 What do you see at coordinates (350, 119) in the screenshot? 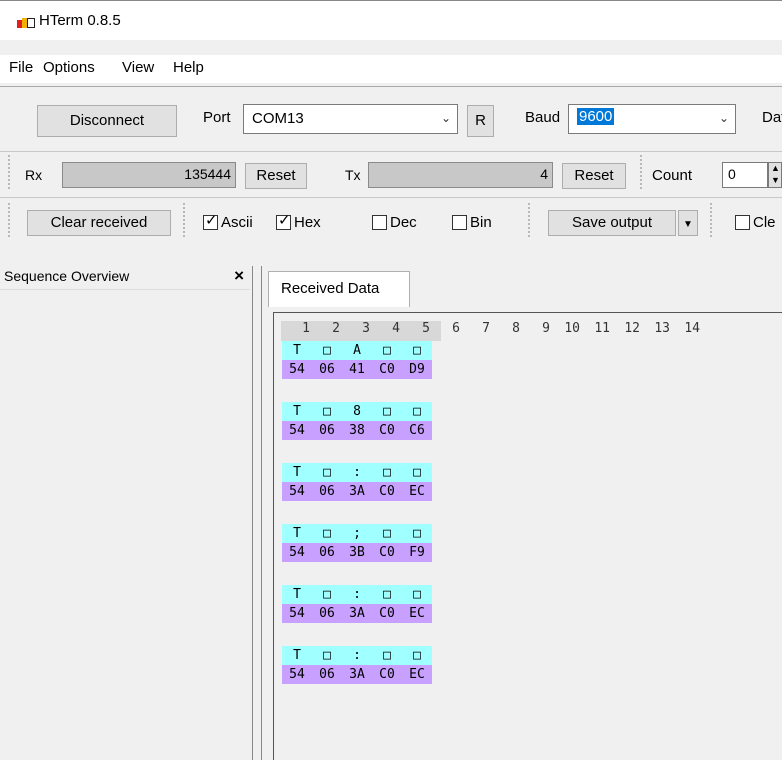
I see `port-select: COM13 ⌄` at bounding box center [350, 119].